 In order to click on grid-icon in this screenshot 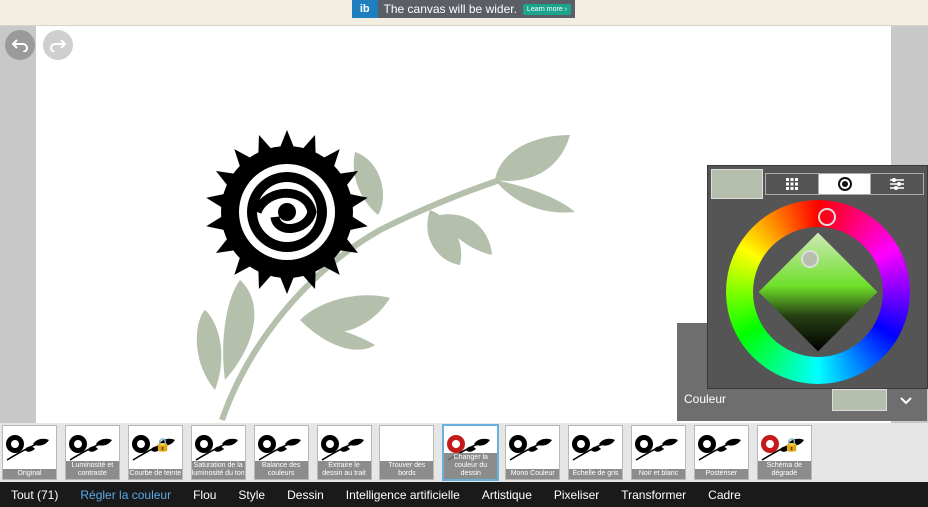, I will do `click(791, 184)`.